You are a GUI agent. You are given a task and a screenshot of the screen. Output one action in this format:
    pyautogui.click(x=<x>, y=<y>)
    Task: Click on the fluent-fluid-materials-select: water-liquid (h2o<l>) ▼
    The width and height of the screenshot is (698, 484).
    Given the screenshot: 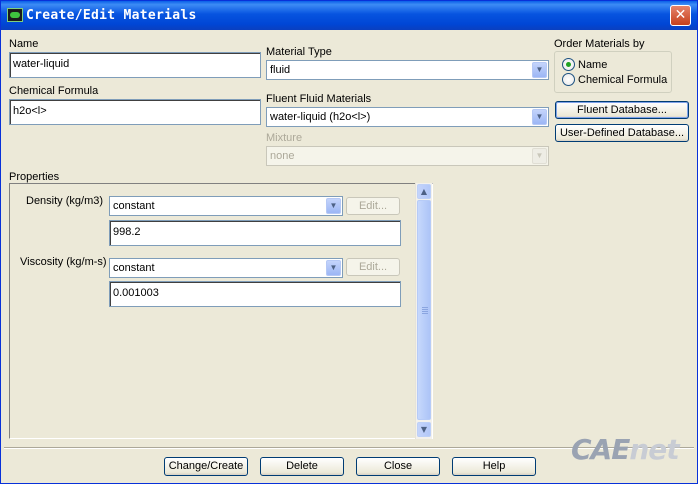 What is the action you would take?
    pyautogui.click(x=407, y=117)
    